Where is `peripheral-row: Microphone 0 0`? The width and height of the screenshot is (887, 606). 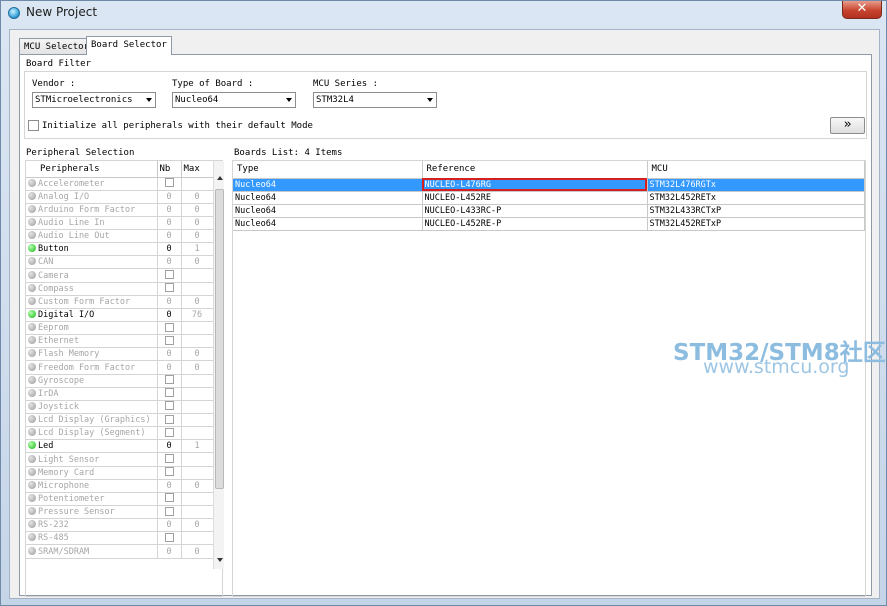
peripheral-row: Microphone 0 0 is located at coordinates (119, 486).